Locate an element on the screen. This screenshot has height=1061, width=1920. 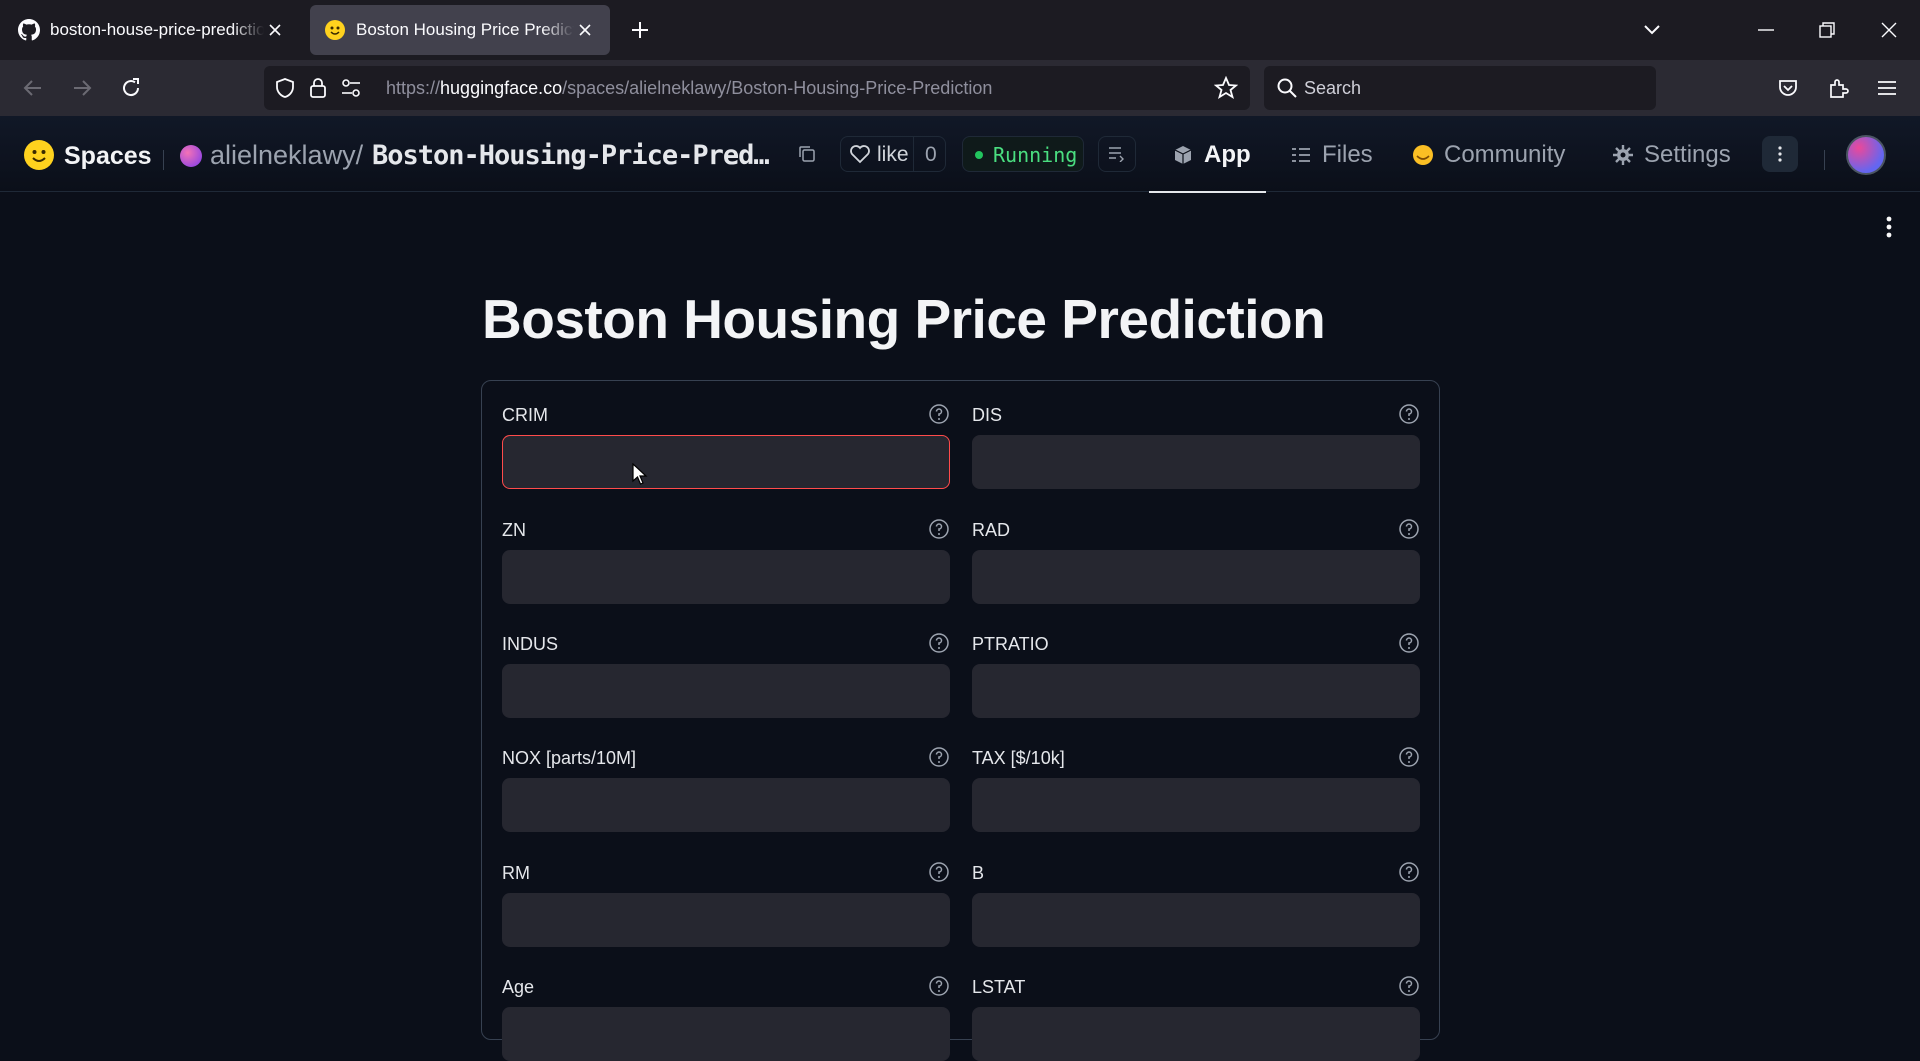
zn-input is located at coordinates (726, 577).